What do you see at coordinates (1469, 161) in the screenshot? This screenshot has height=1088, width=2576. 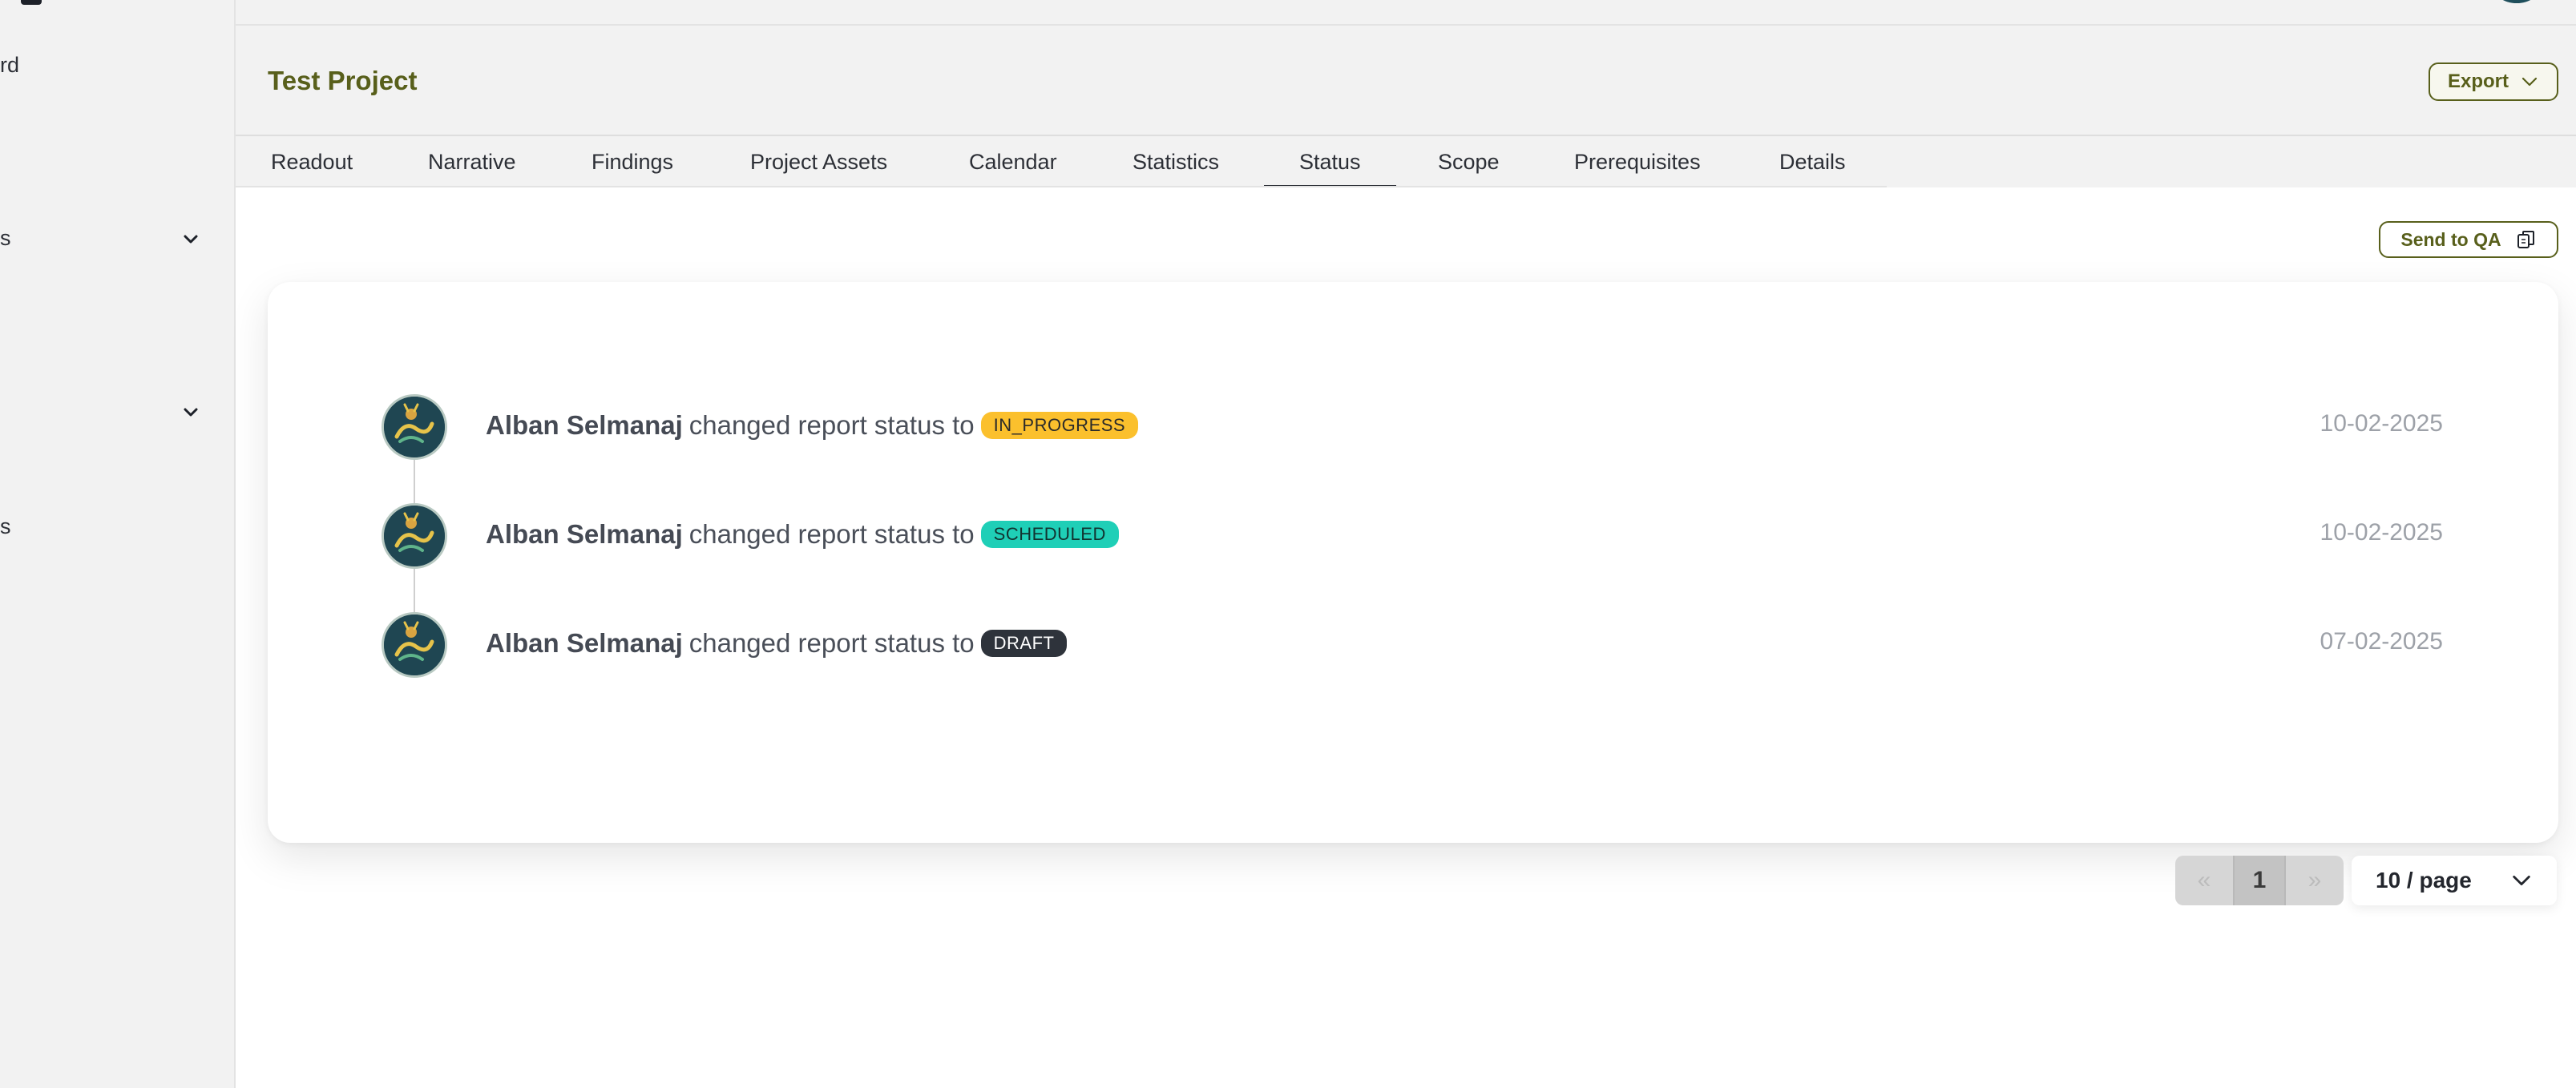 I see `tab-scope: Scope` at bounding box center [1469, 161].